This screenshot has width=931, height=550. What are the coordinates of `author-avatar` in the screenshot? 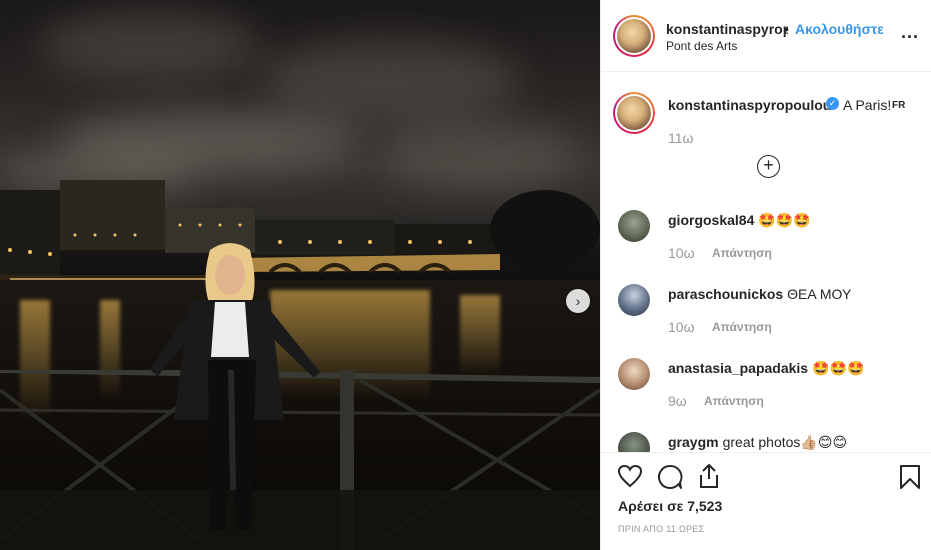 It's located at (634, 36).